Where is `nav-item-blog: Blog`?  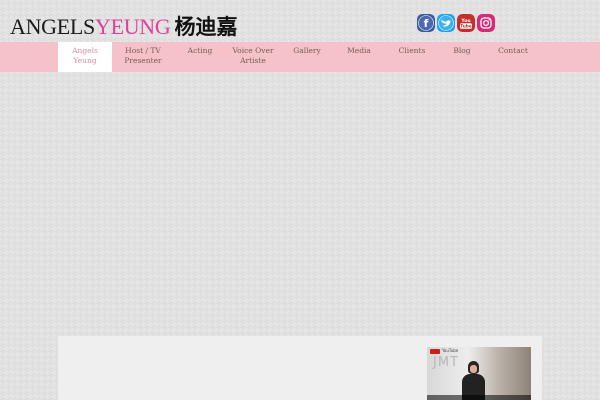
nav-item-blog: Blog is located at coordinates (462, 57).